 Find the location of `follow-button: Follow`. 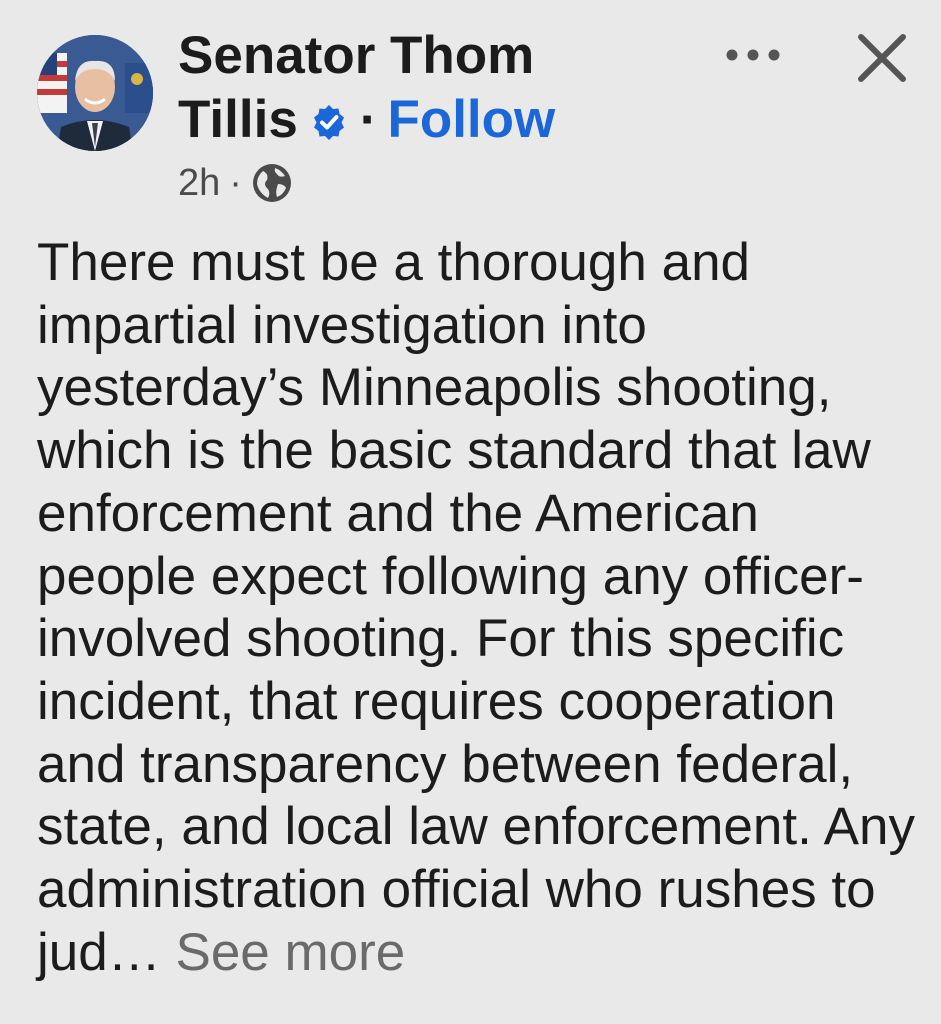

follow-button: Follow is located at coordinates (471, 120).